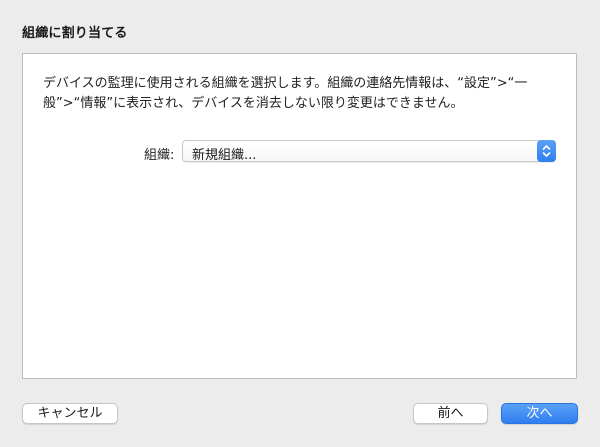  What do you see at coordinates (75, 33) in the screenshot?
I see `dialog-title: 組織に割り当てる` at bounding box center [75, 33].